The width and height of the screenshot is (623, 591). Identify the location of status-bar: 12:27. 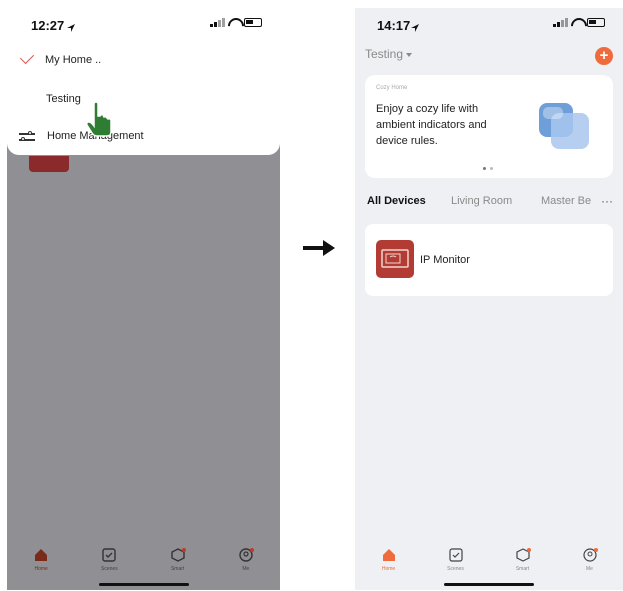
(143, 23).